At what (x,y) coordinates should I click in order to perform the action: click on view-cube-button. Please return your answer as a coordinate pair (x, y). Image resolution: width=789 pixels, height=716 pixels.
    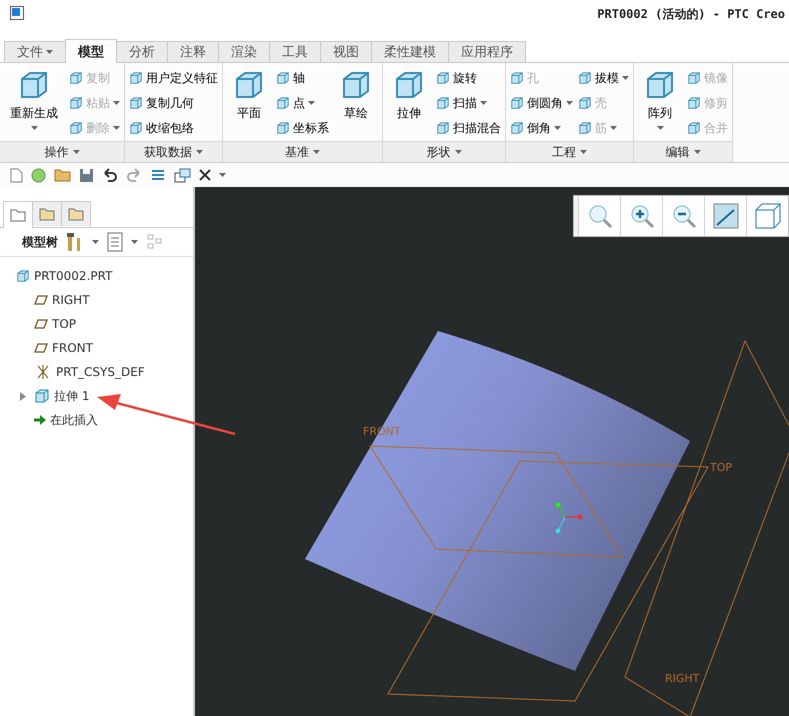
    Looking at the image, I should click on (767, 216).